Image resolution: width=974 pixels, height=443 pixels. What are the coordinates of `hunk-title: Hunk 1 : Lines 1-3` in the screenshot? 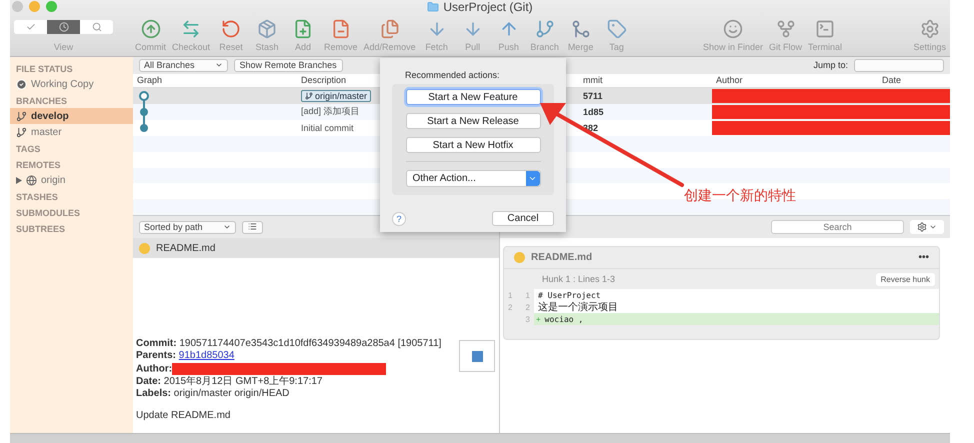 It's located at (579, 279).